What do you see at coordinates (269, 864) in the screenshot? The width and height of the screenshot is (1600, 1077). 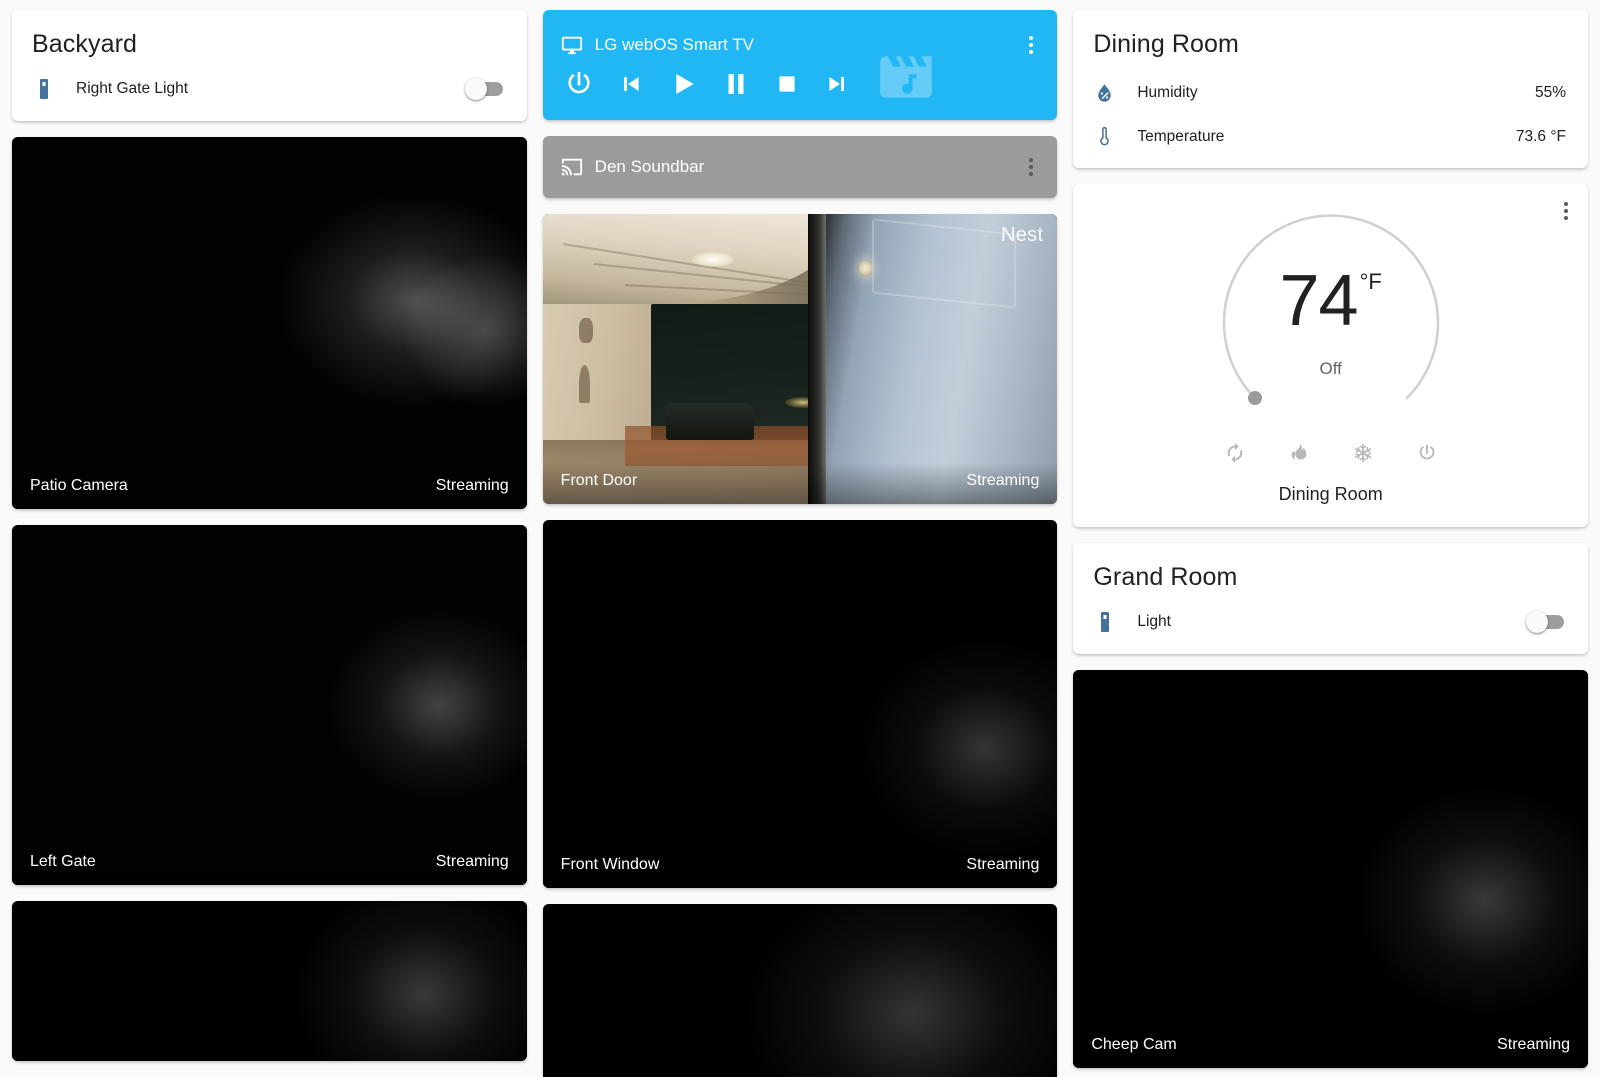 I see `camera-footer: Left Gate Streaming` at bounding box center [269, 864].